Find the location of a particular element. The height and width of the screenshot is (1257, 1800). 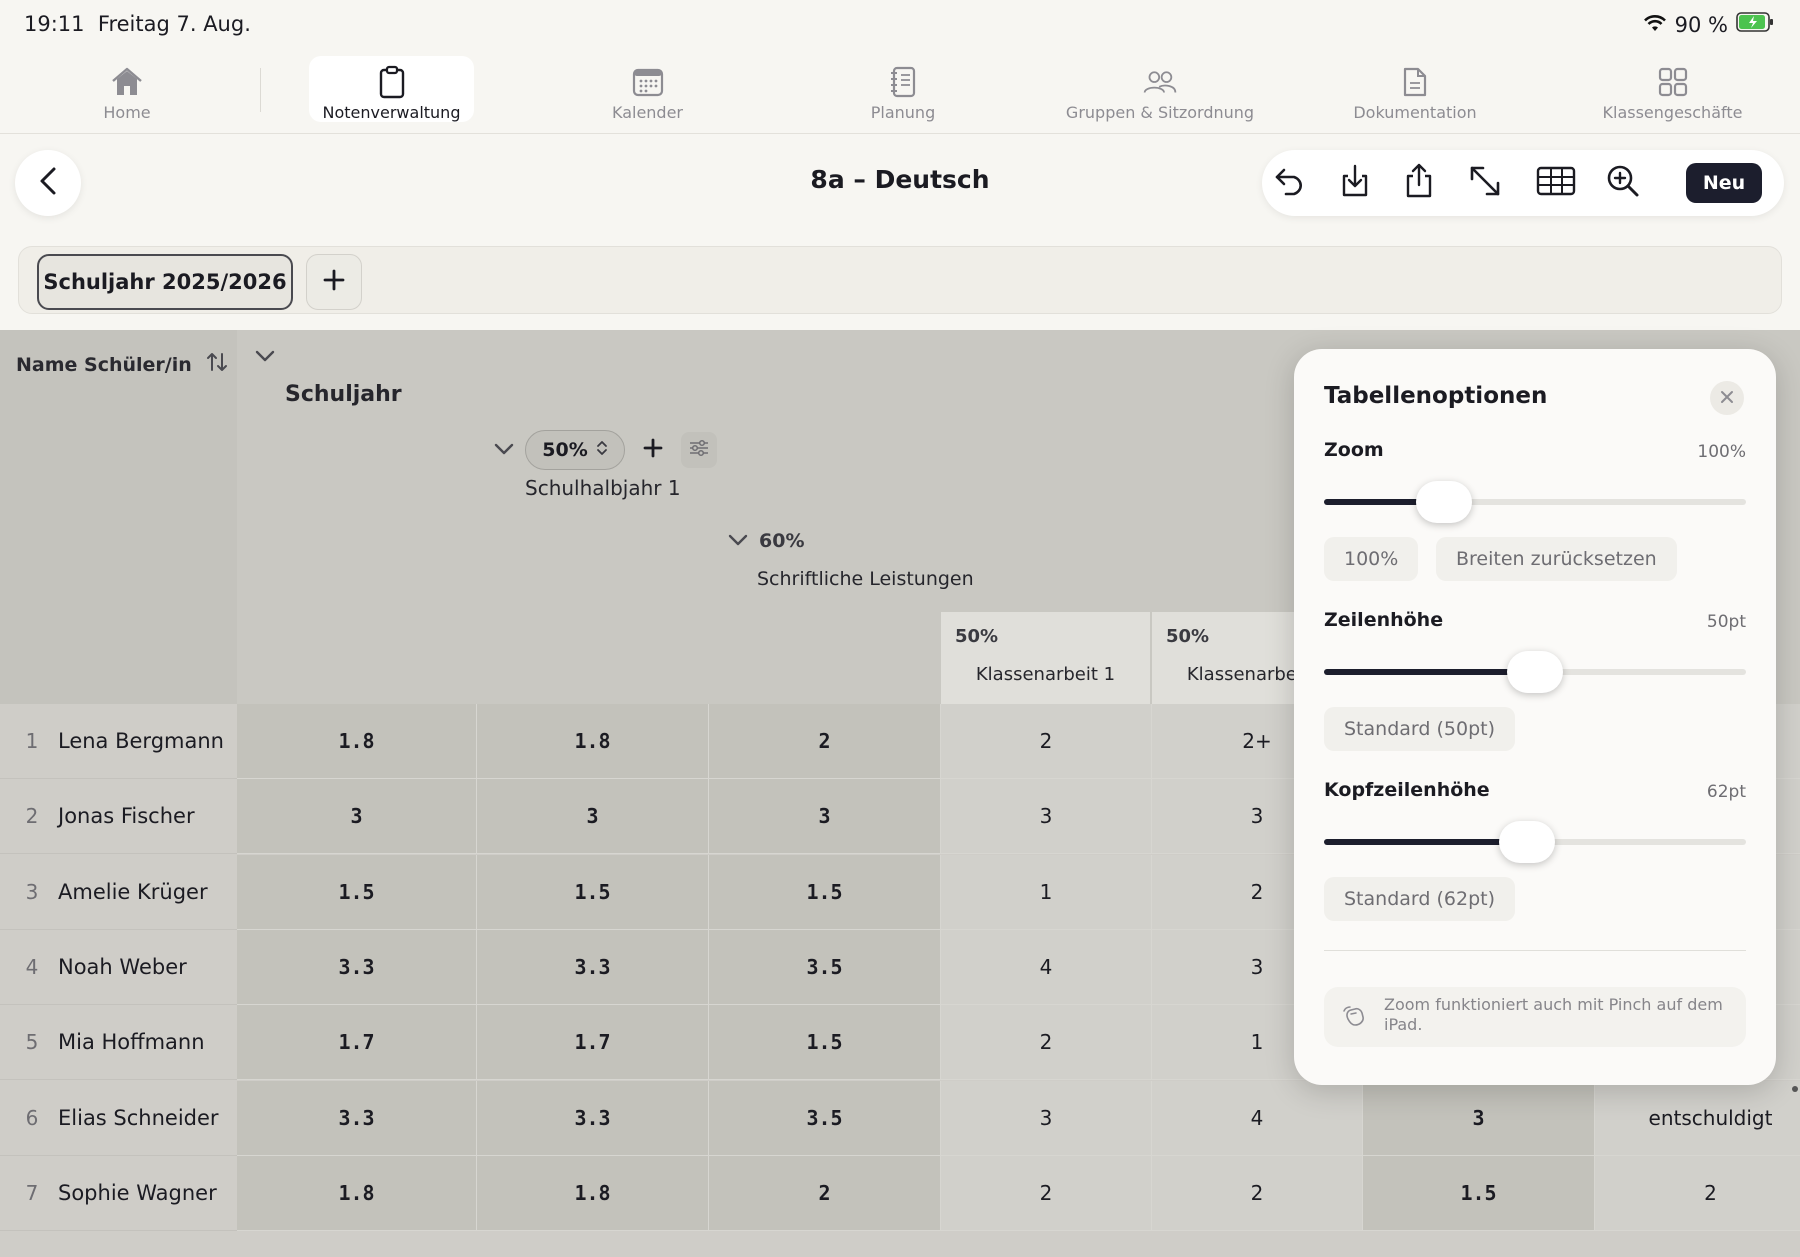

zoom-in-icon is located at coordinates (1623, 183).